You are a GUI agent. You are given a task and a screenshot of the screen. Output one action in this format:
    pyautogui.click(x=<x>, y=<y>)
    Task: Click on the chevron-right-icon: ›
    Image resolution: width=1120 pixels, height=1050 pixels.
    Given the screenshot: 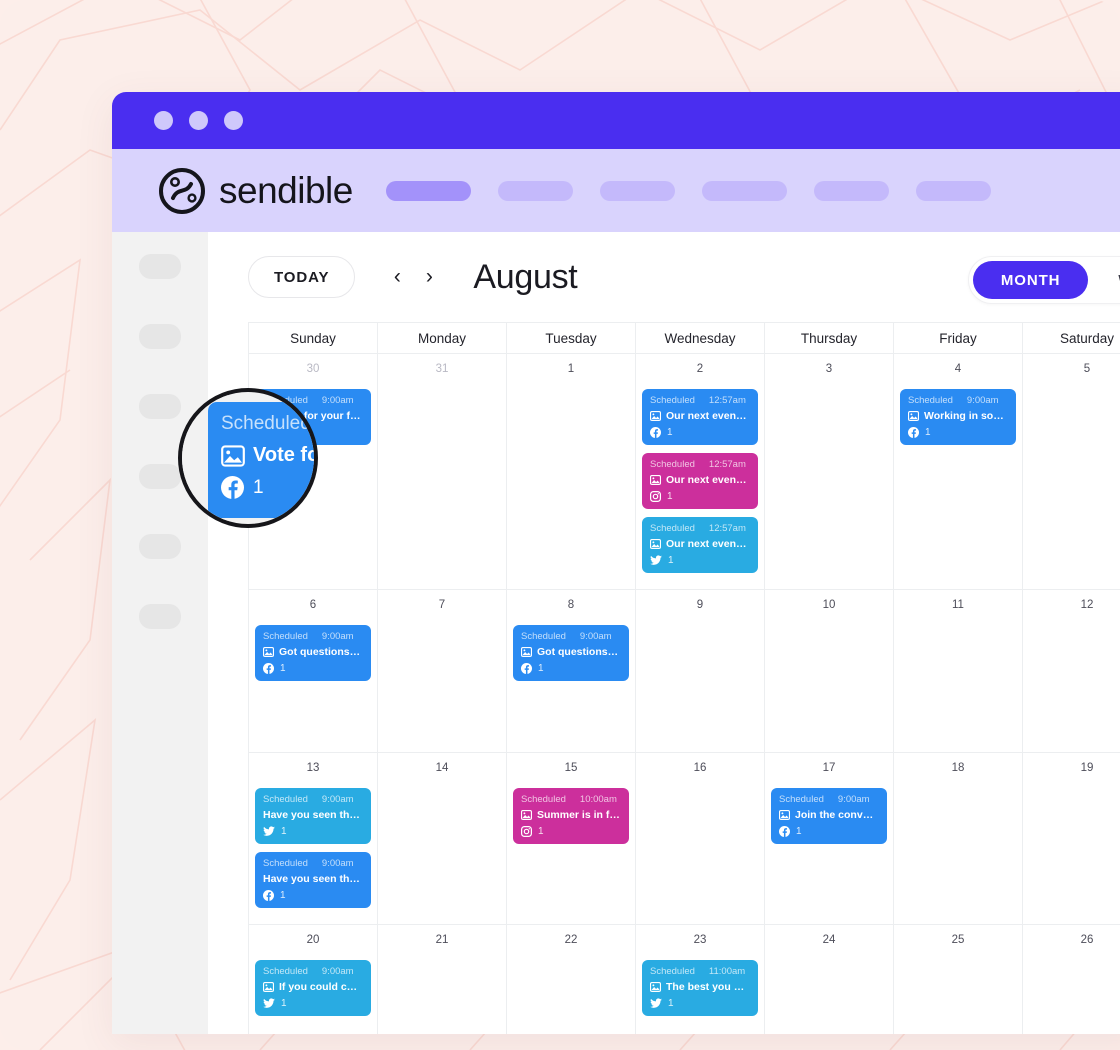 What is the action you would take?
    pyautogui.click(x=429, y=277)
    